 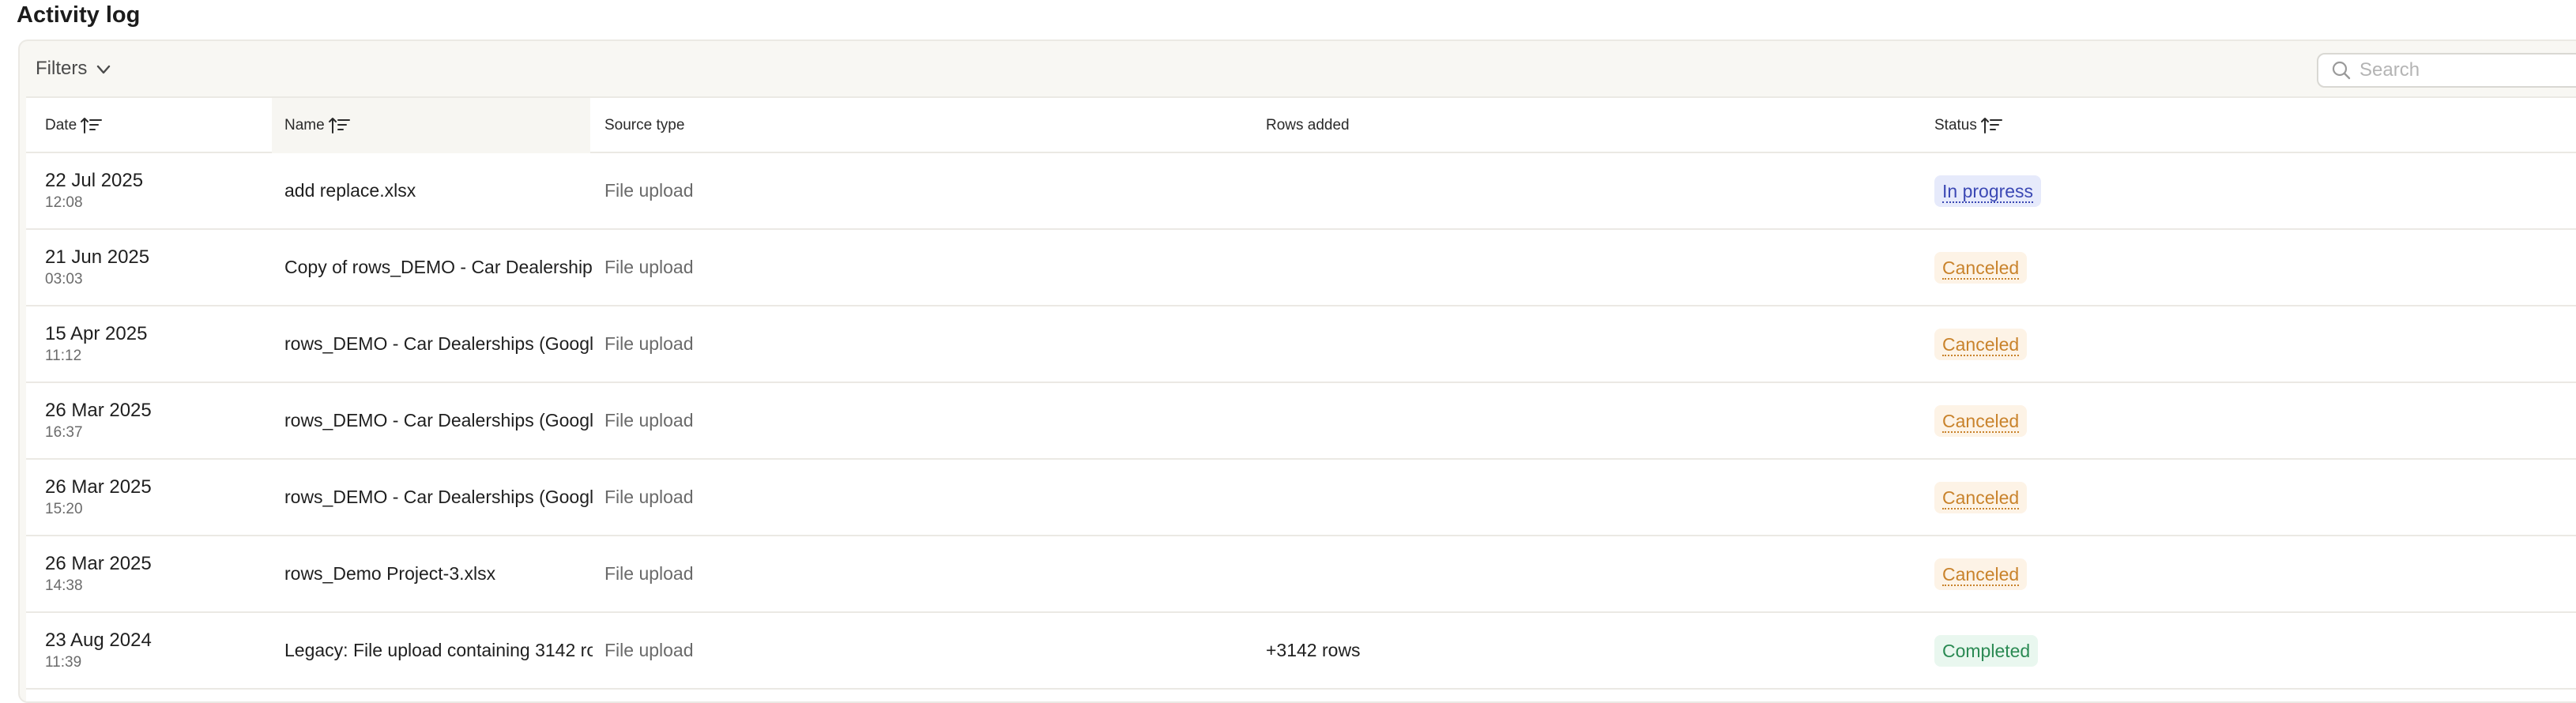 I want to click on date-cell: 22 Jul 2025 12:08, so click(x=94, y=190).